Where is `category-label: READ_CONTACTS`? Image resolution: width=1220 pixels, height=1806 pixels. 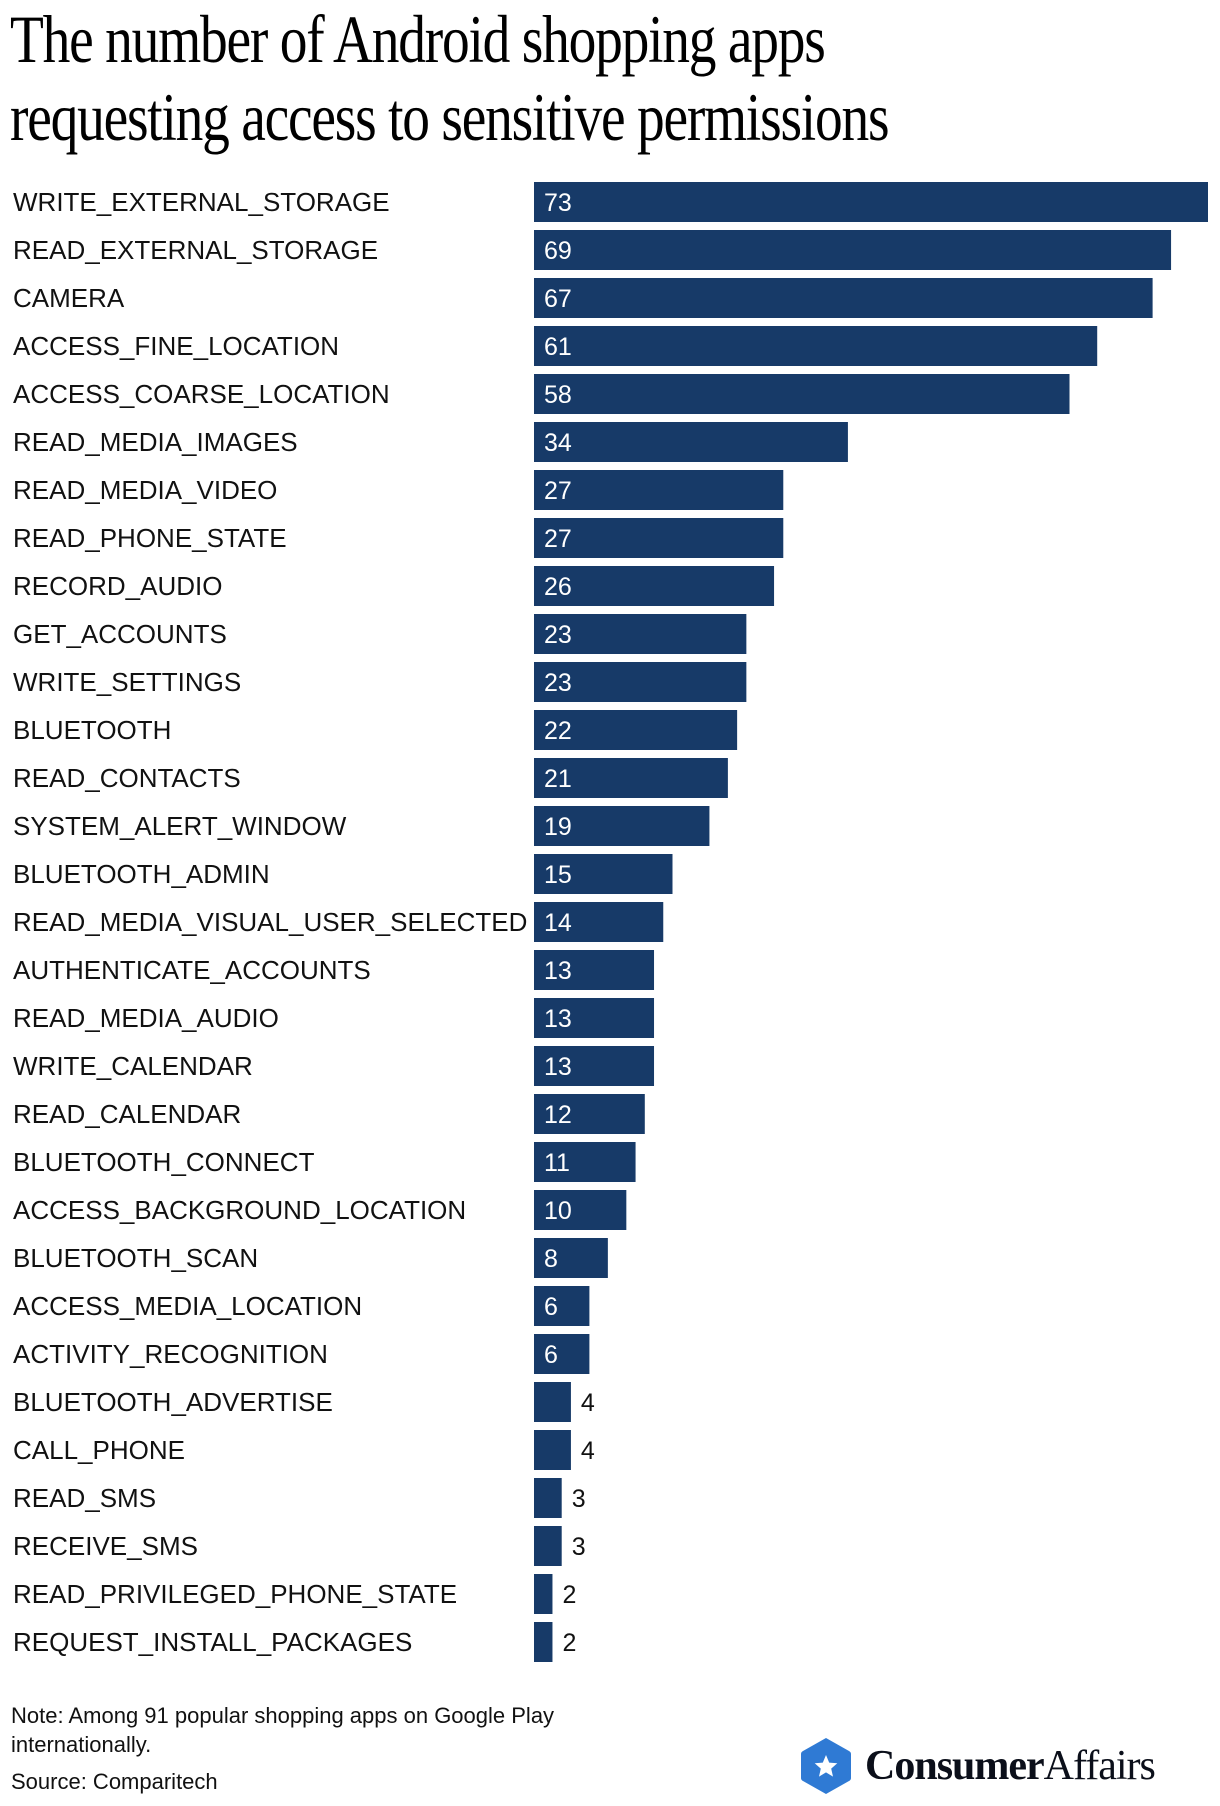
category-label: READ_CONTACTS is located at coordinates (127, 778).